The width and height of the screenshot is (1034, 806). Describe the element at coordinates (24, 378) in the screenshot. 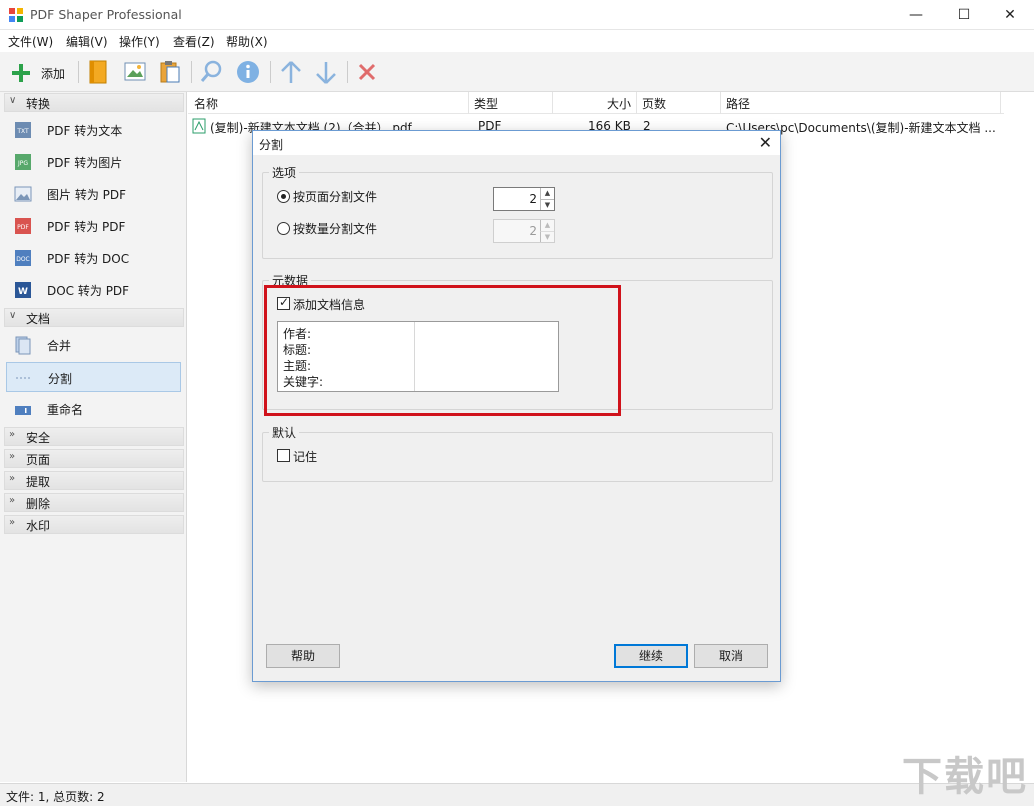

I see `split-document-icon` at that location.